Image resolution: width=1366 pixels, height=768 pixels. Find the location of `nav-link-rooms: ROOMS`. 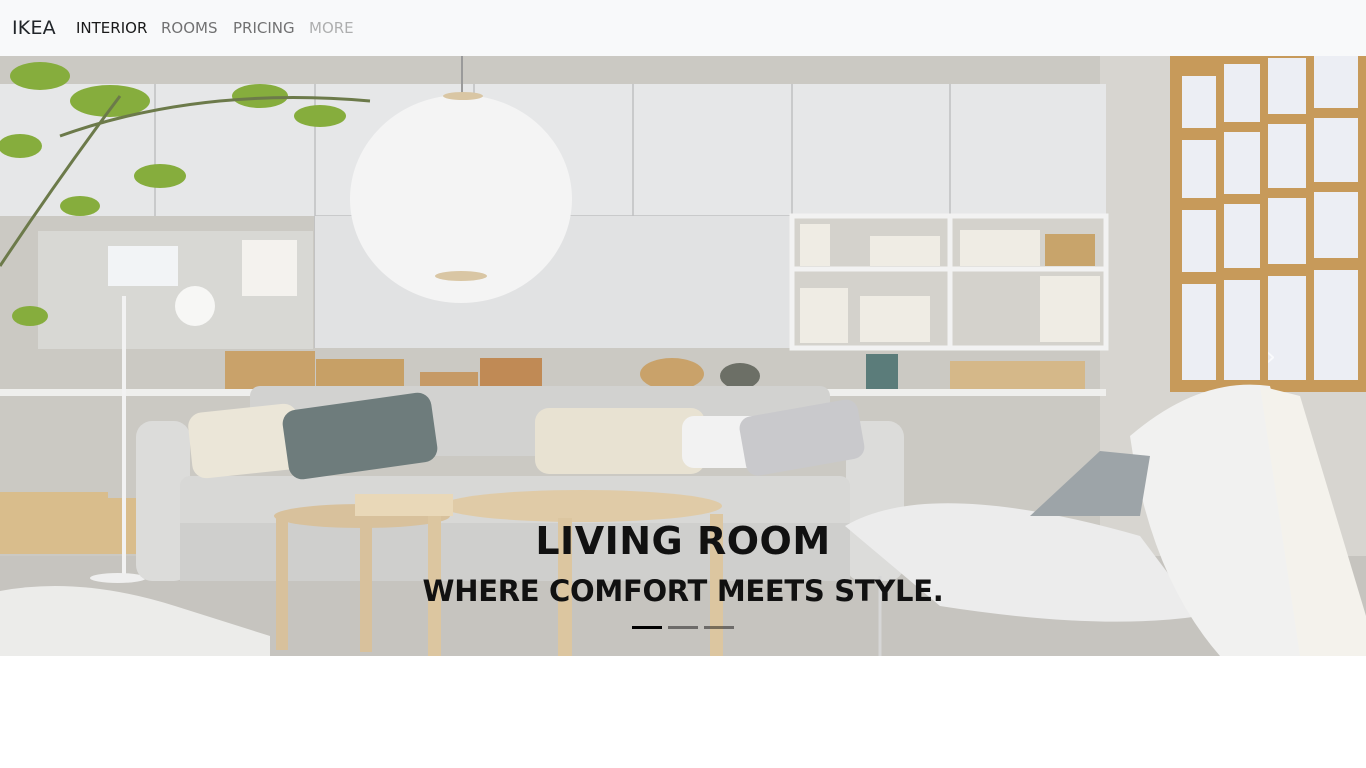

nav-link-rooms: ROOMS is located at coordinates (189, 28).